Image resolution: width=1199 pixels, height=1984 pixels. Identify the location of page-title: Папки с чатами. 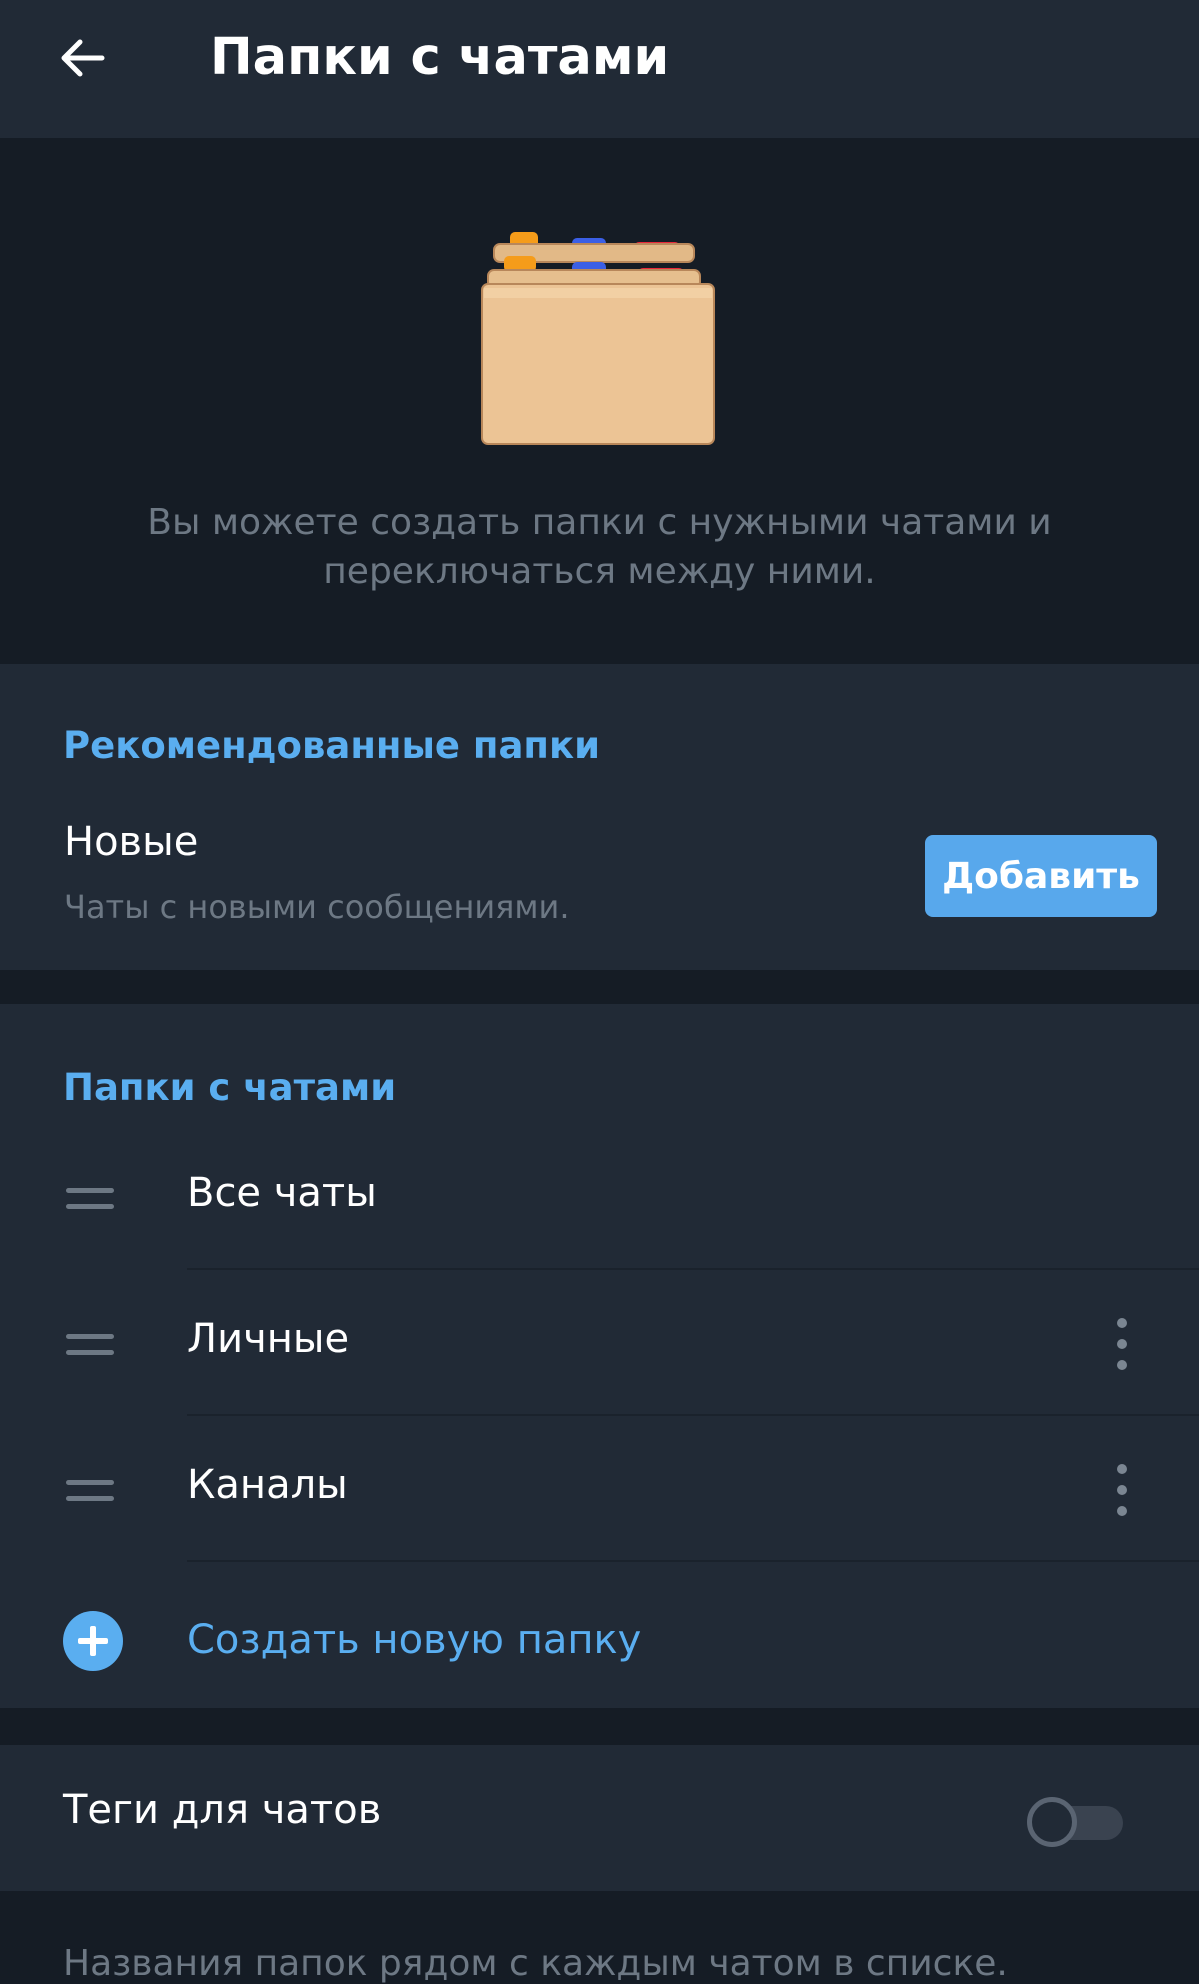
(440, 57).